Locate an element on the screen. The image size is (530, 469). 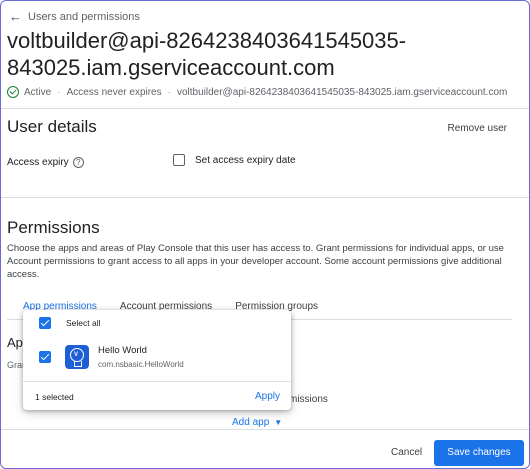
add-app-button: Add app ▼ is located at coordinates (257, 422).